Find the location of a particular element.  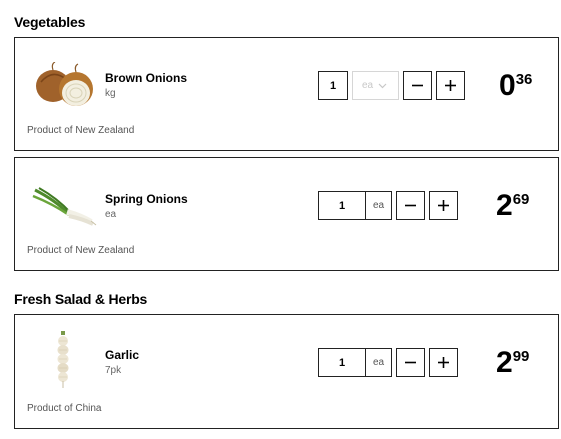

unit-select-value: ea is located at coordinates (368, 85).